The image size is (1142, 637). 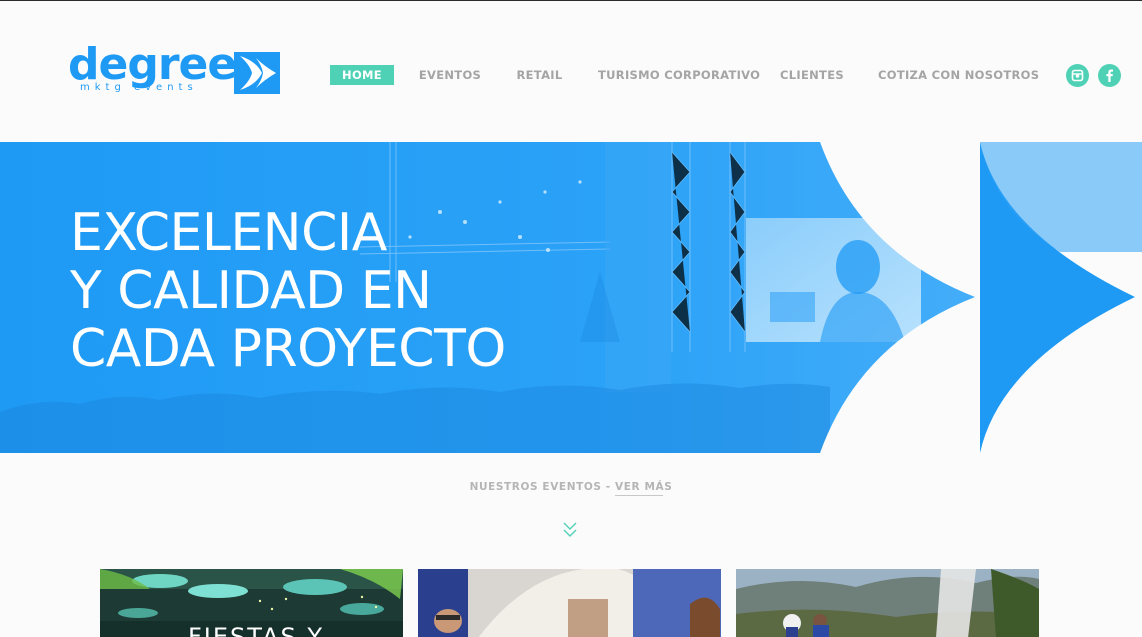 What do you see at coordinates (450, 75) in the screenshot?
I see `nav-eventos: EVENTOS` at bounding box center [450, 75].